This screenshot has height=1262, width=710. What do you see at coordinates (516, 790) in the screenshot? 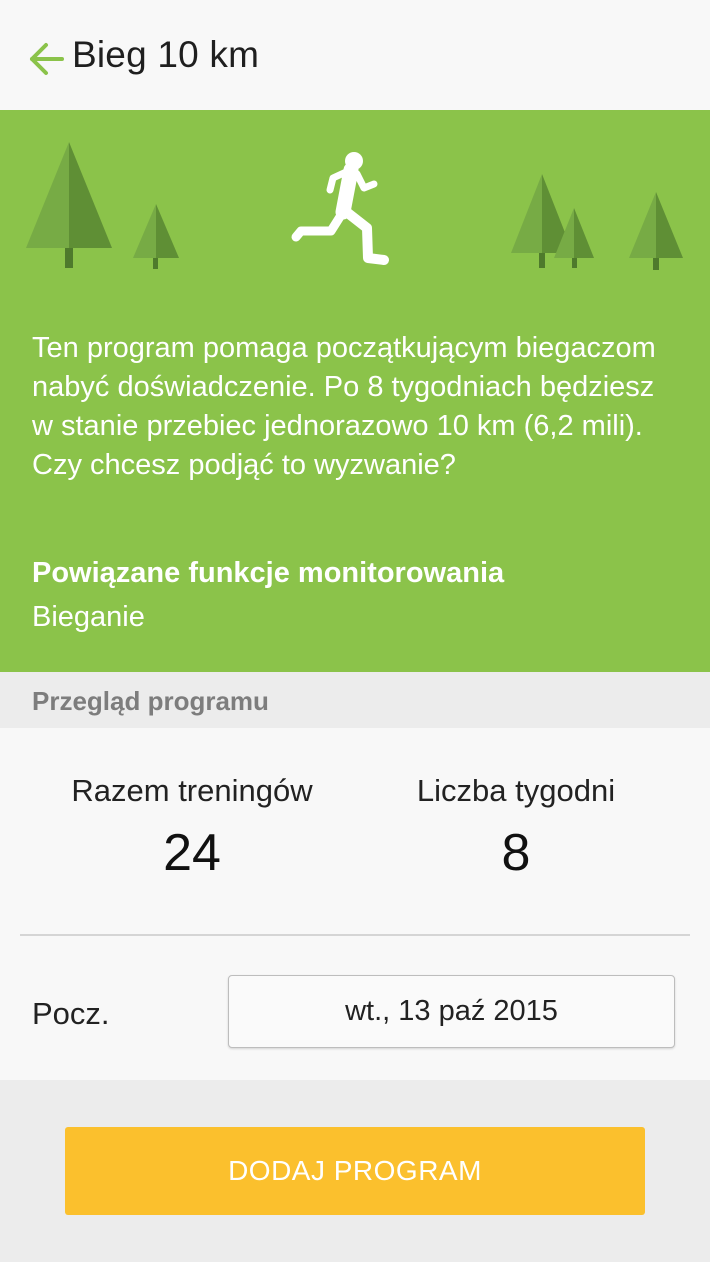
I see `weeks-label: Liczba tygodni` at bounding box center [516, 790].